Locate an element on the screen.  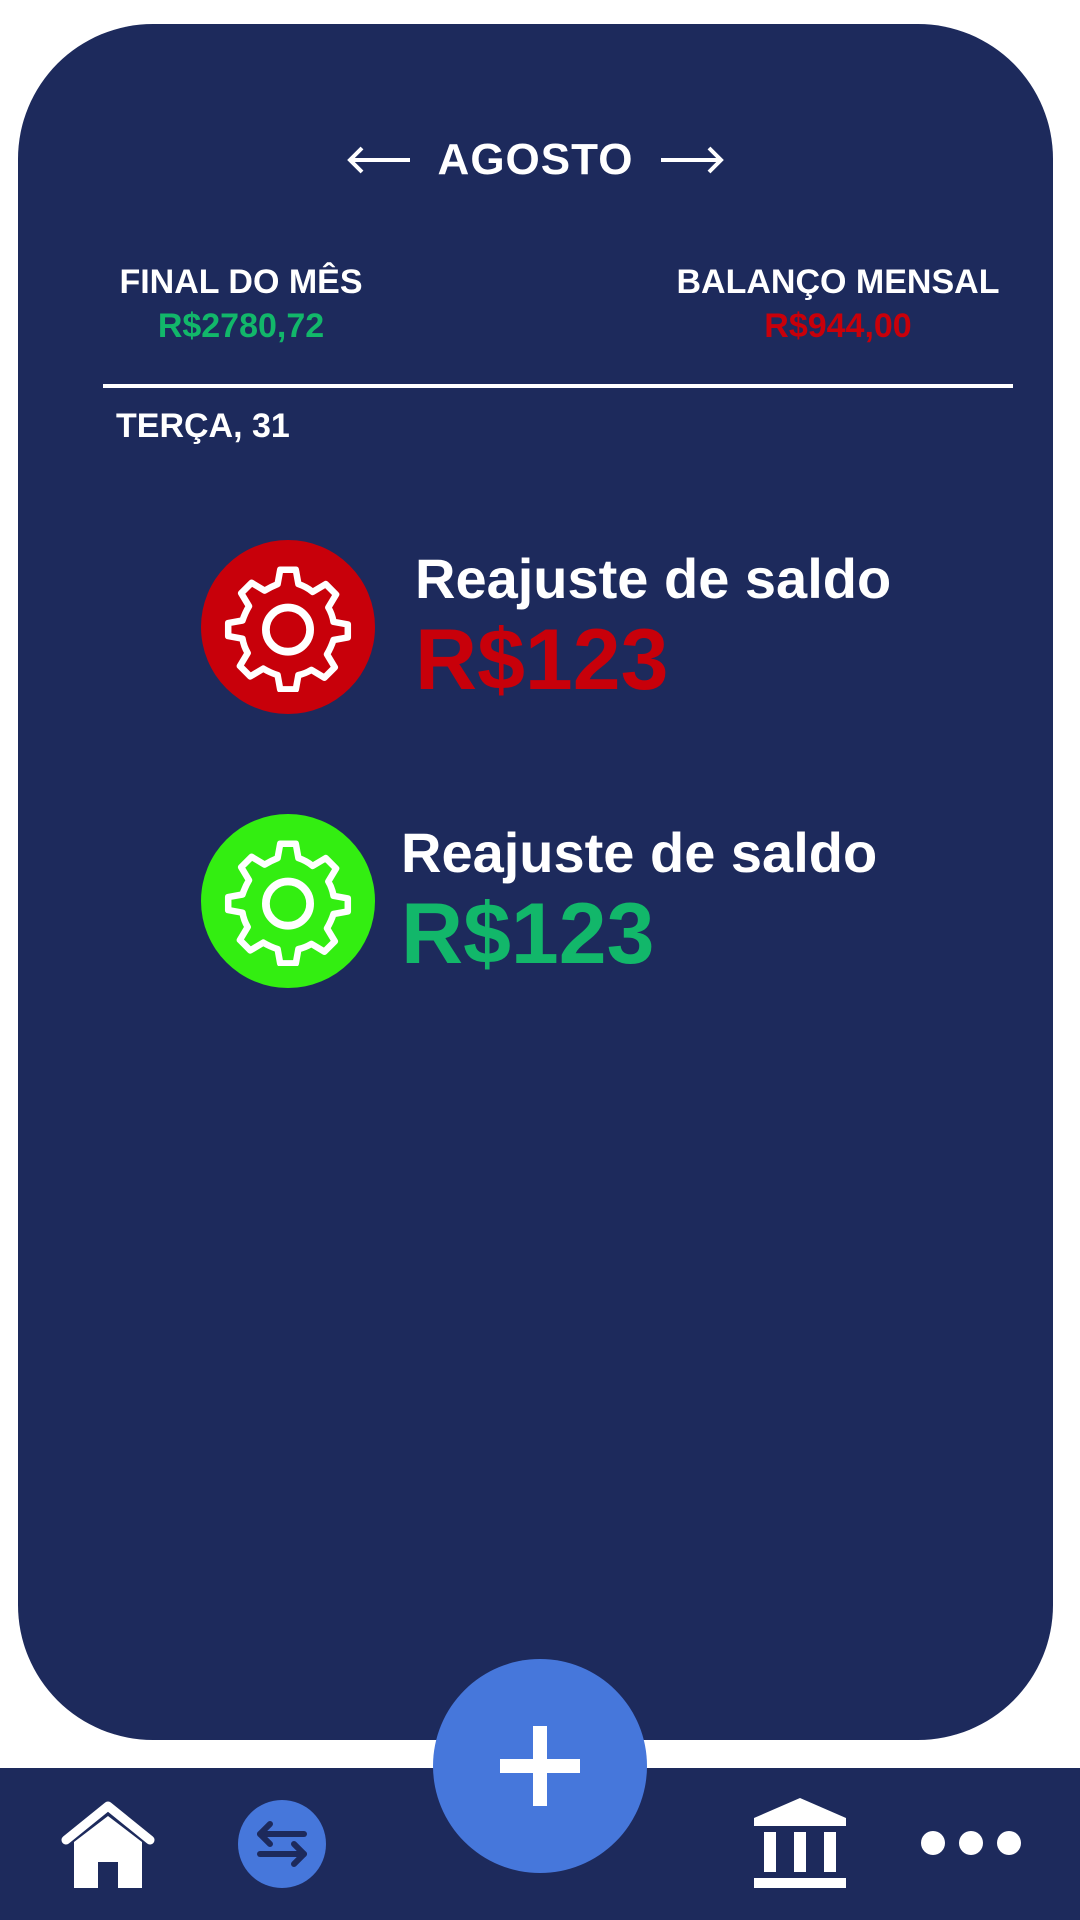
arrow-left-icon is located at coordinates (379, 160).